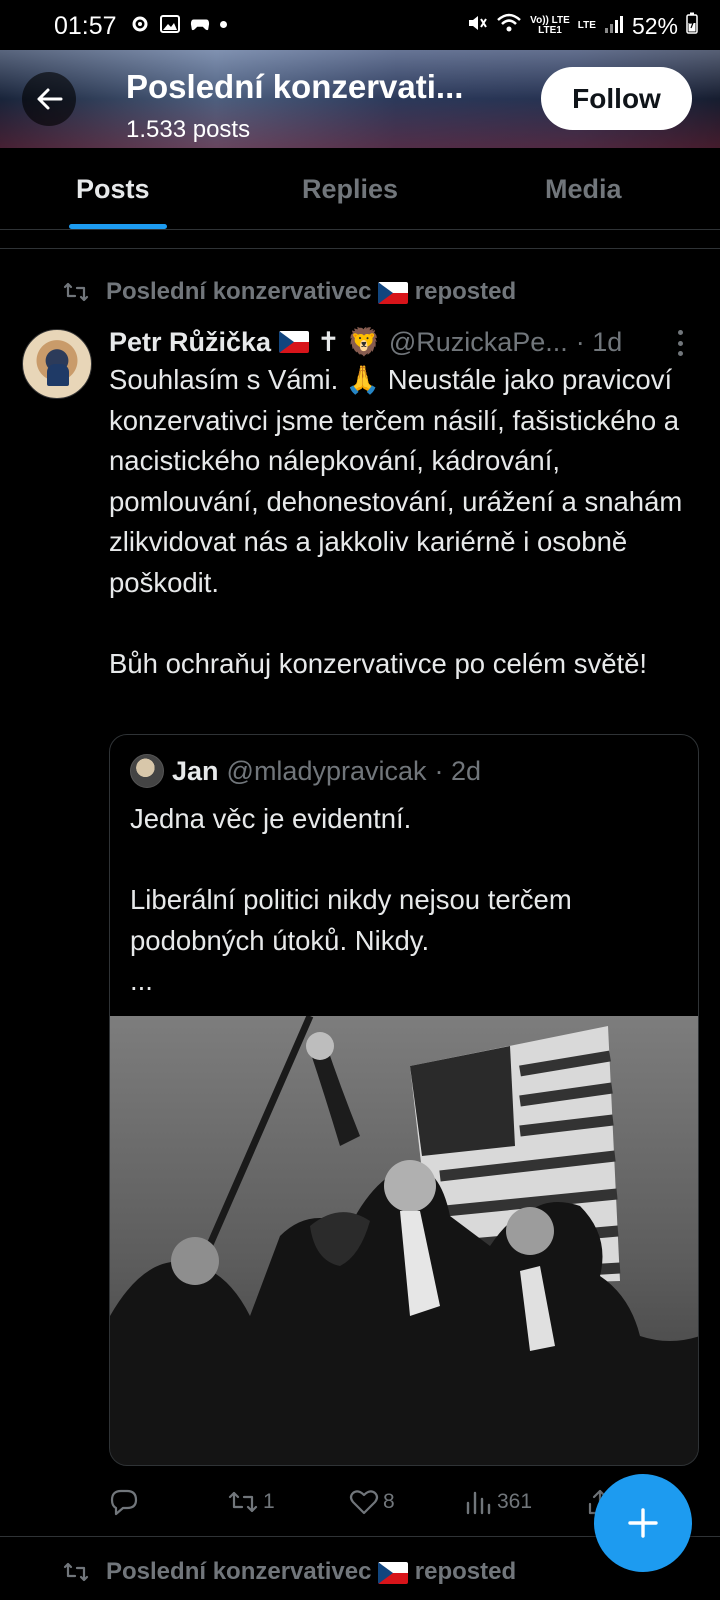  Describe the element at coordinates (550, 25) in the screenshot. I see `volte-indicator: Vo)) LTE LTE1` at that location.